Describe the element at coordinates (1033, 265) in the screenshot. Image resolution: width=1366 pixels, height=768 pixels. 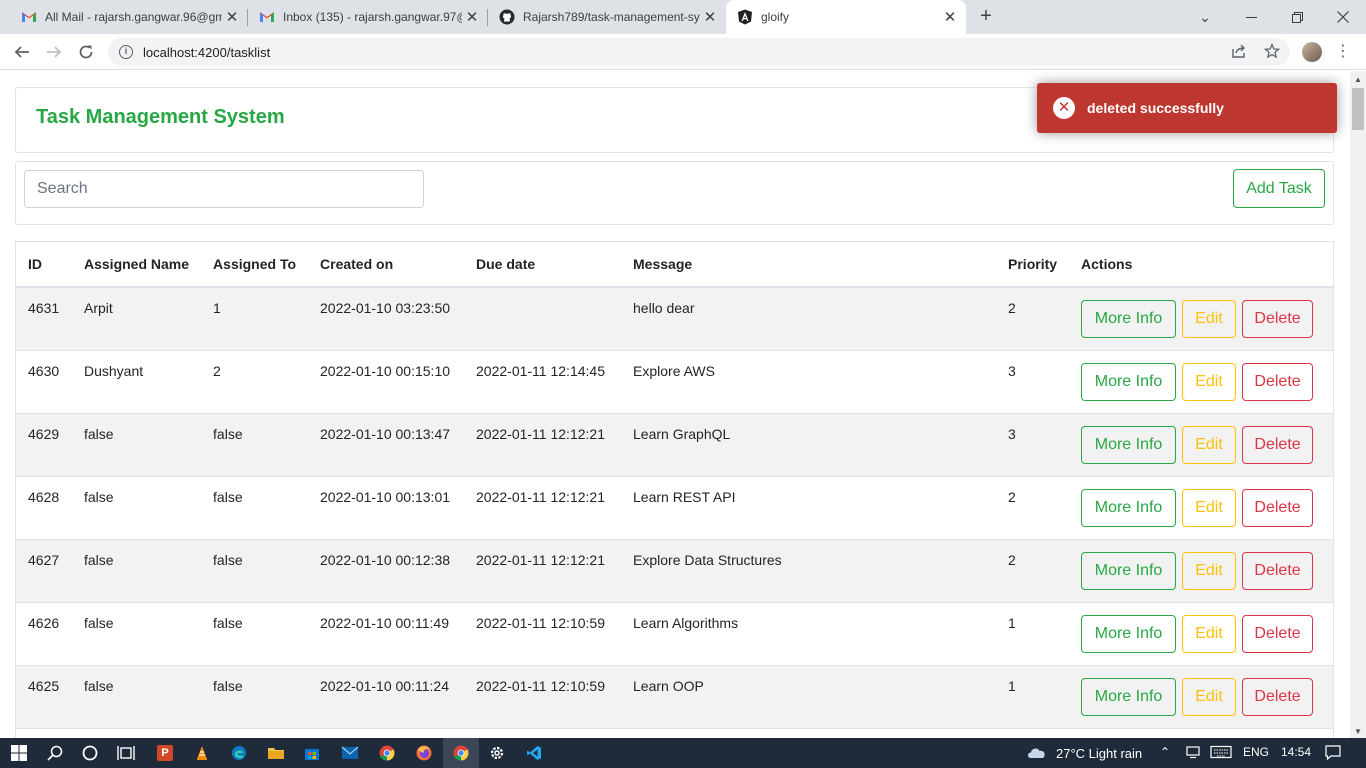
I see `column-header-priority: Priority` at that location.